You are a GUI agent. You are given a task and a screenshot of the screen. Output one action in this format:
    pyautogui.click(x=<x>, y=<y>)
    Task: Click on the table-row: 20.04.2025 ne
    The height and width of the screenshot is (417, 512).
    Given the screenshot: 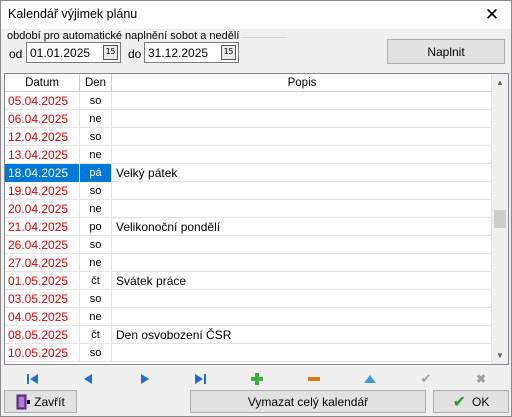 What is the action you would take?
    pyautogui.click(x=249, y=209)
    